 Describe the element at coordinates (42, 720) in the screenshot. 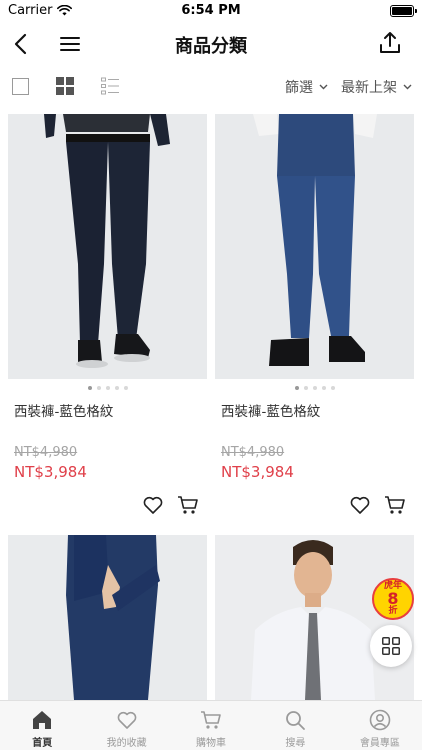

I see `home-icon` at that location.